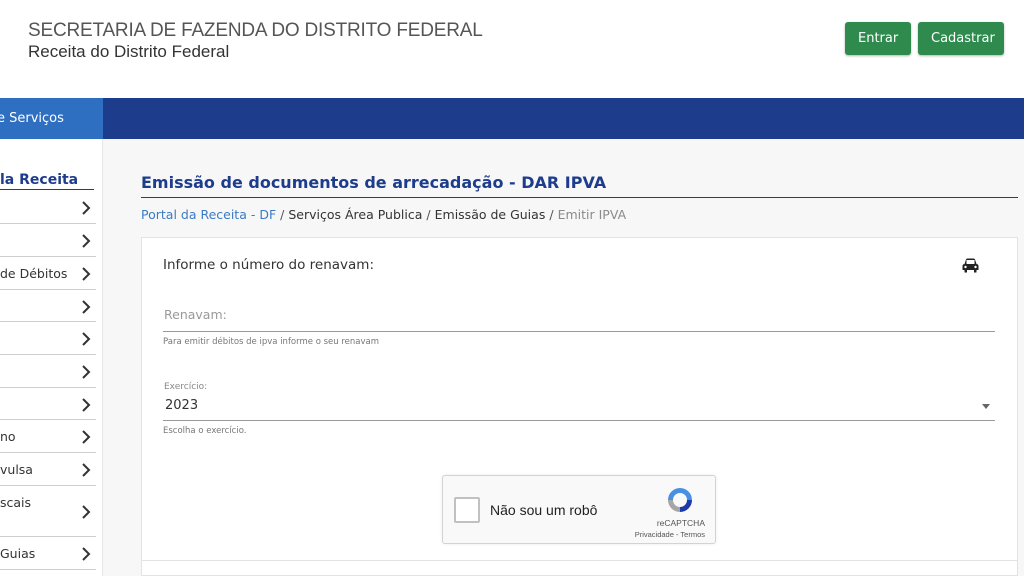 This screenshot has width=1024, height=576. Describe the element at coordinates (129, 51) in the screenshot. I see `org-subtitle: Receita do Distrito Federal` at that location.